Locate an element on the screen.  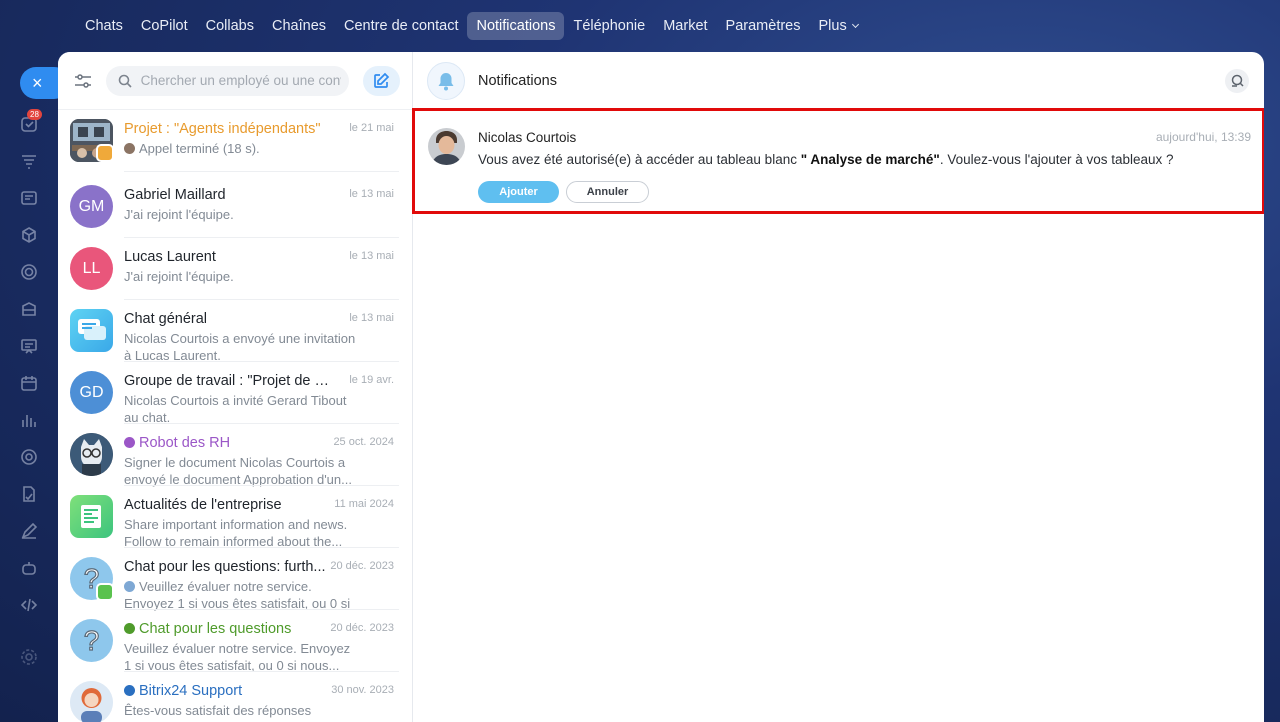
funnel-icon is located at coordinates (29, 161).